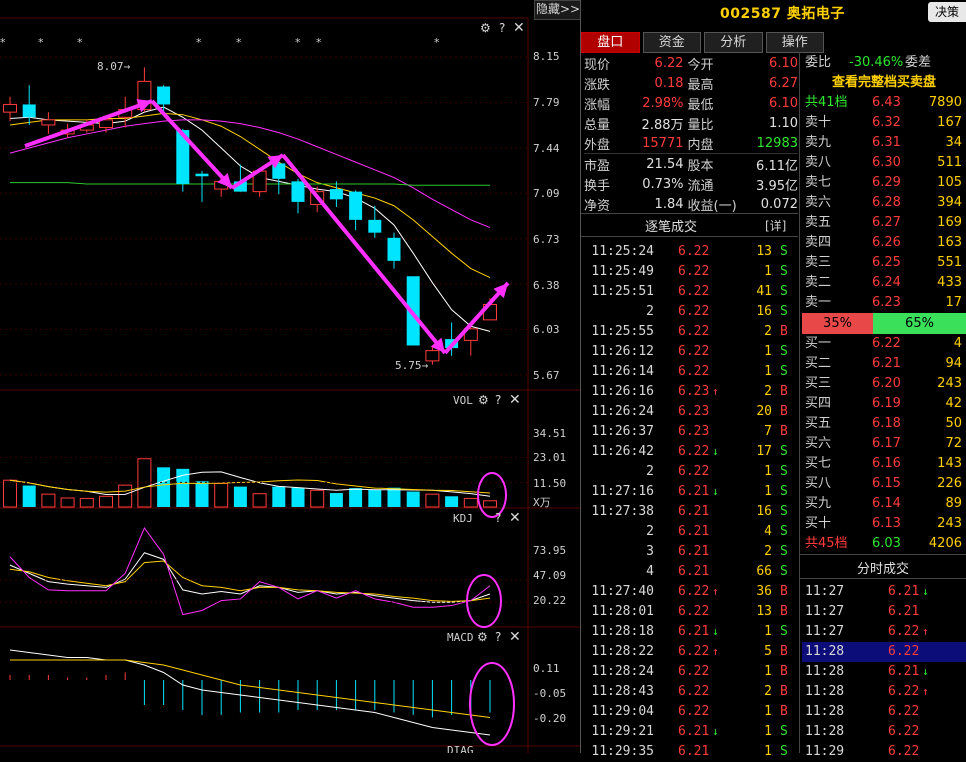 This screenshot has height=762, width=966. I want to click on trade-row: 11:27:40 6.22 ↑ 36 B, so click(690, 592).